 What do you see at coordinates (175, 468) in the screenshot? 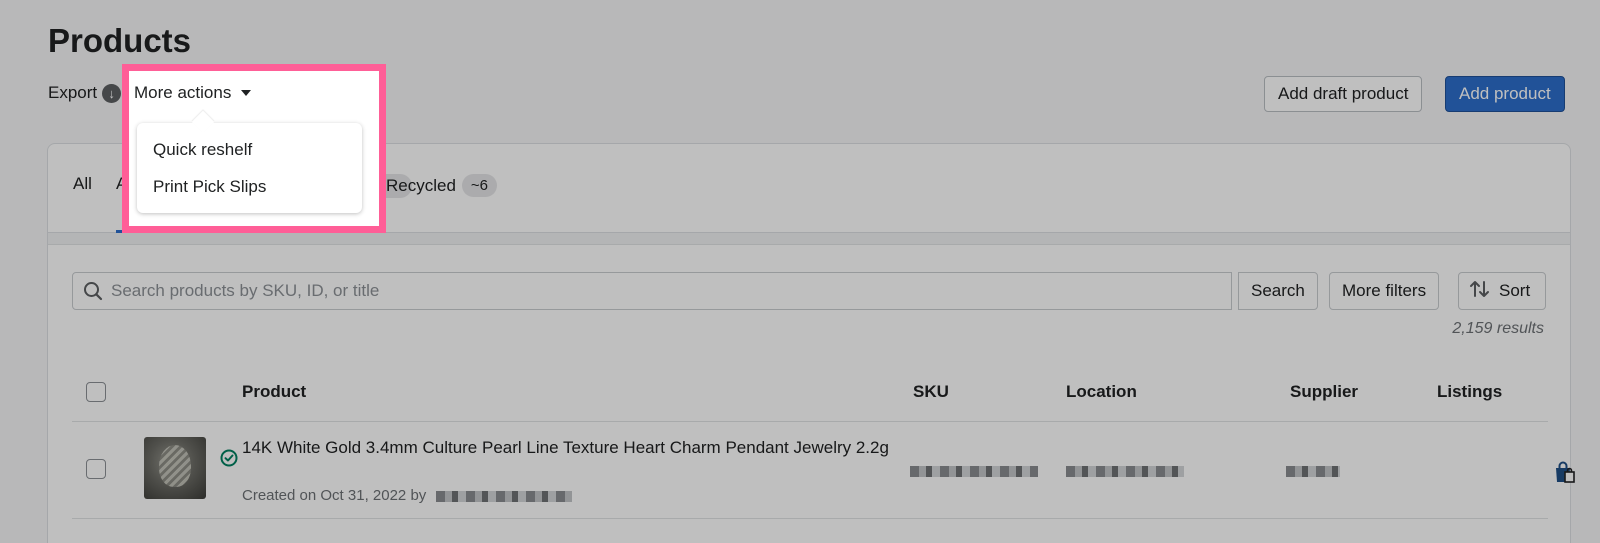
I see `product-thumbnail` at bounding box center [175, 468].